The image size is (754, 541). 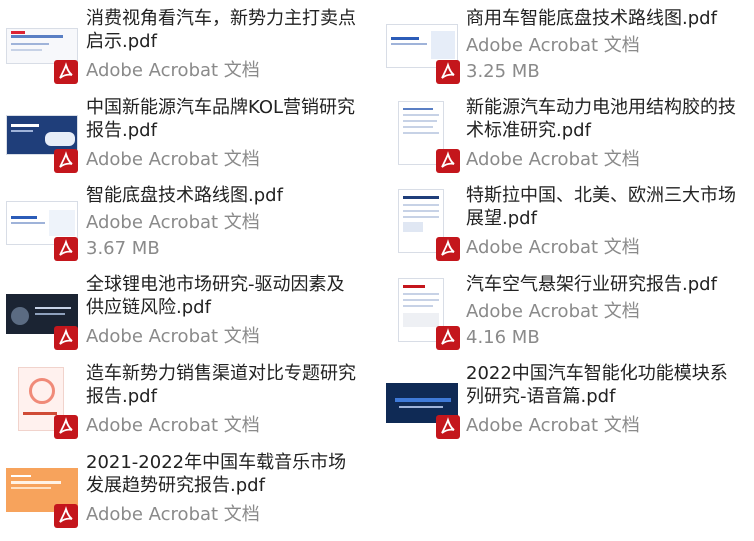 I want to click on file-item: 特斯拉中国、北美、欧洲三大市场展望.pdf Adobe Acrobat 文档, so click(x=566, y=229).